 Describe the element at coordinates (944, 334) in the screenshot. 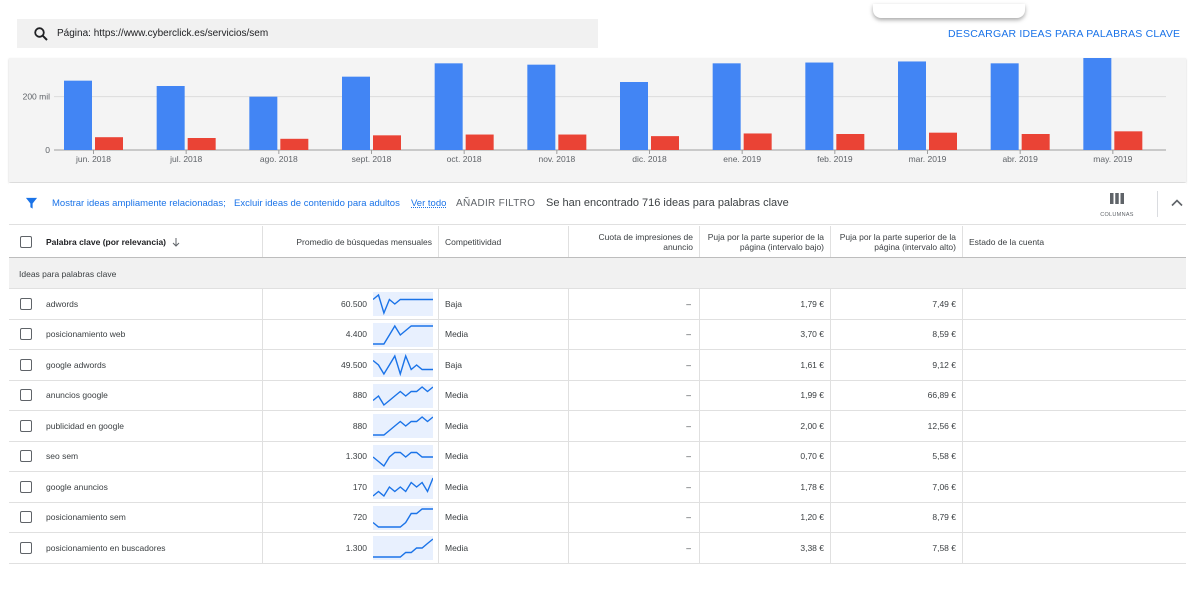

I see `bid-high-value: 8,59 €` at that location.